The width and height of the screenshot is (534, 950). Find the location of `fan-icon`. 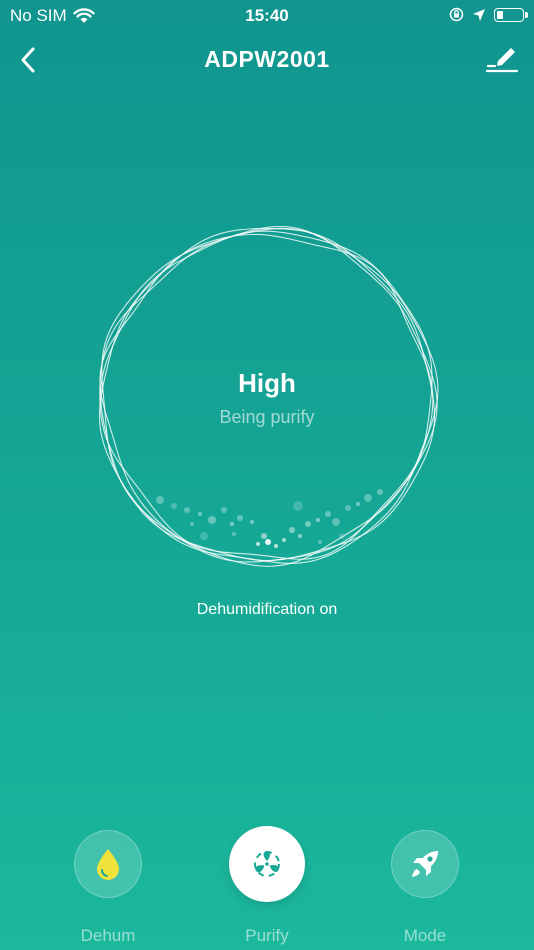

fan-icon is located at coordinates (267, 864).